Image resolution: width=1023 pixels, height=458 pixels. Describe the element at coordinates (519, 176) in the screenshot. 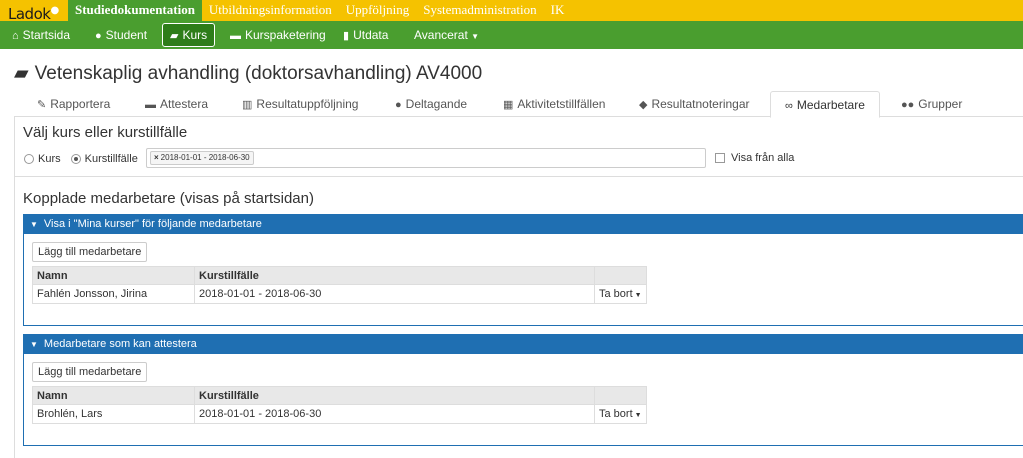

I see `divider` at that location.